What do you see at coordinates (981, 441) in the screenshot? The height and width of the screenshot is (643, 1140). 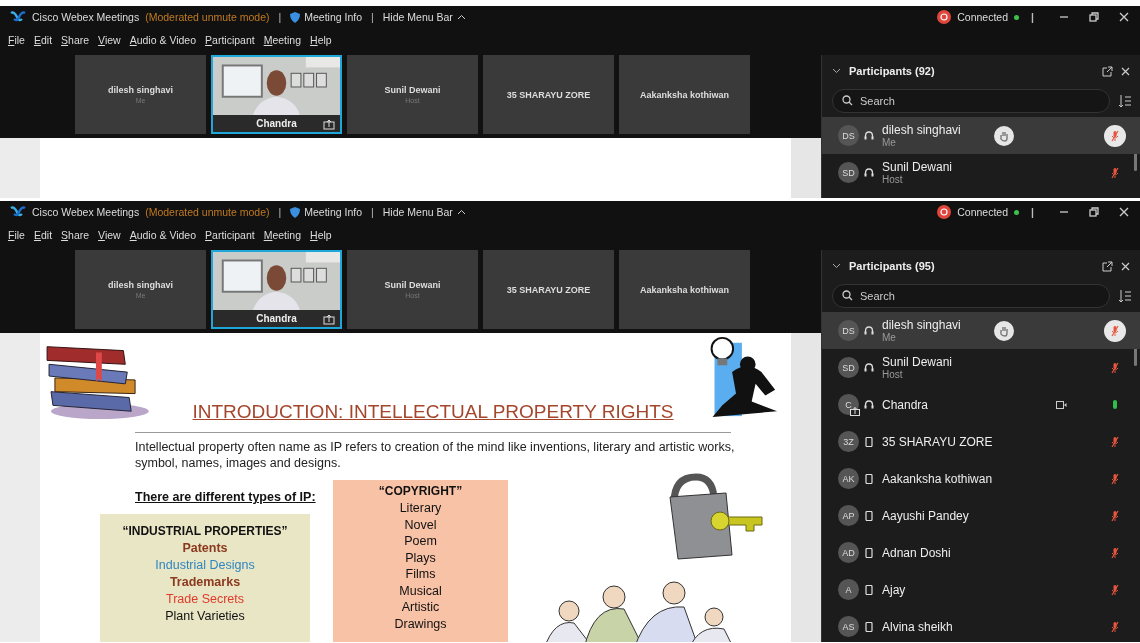 I see `participant-row: 3Z 35 SHARAYU ZORE` at bounding box center [981, 441].